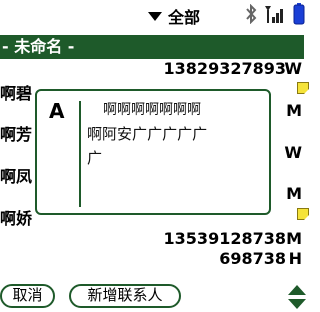 The width and height of the screenshot is (320, 312). I want to click on contact-number: 698738, so click(252, 258).